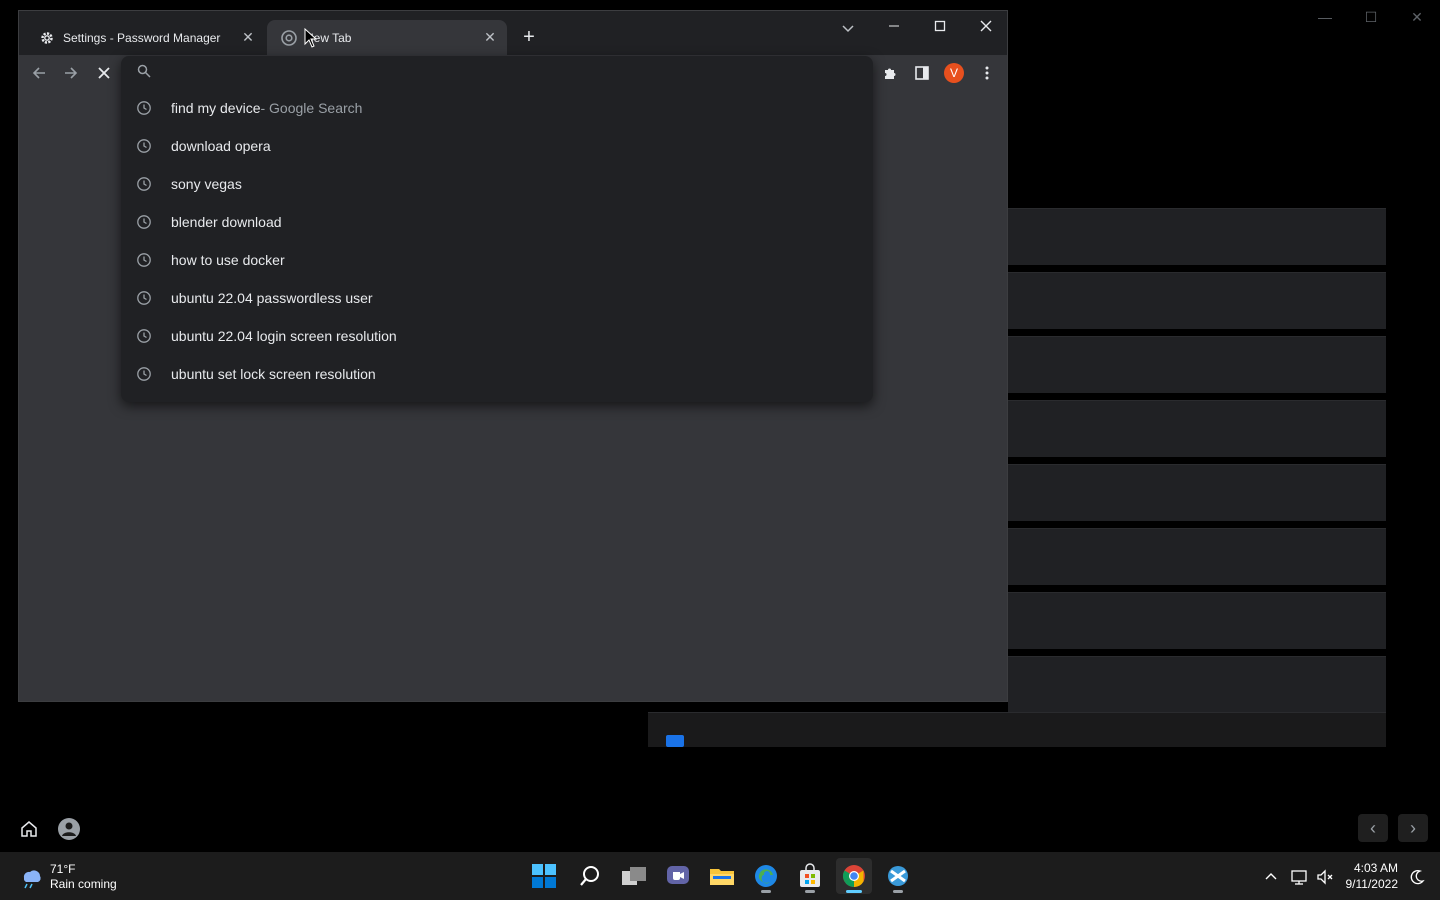 The height and width of the screenshot is (900, 1440). I want to click on start-button, so click(544, 876).